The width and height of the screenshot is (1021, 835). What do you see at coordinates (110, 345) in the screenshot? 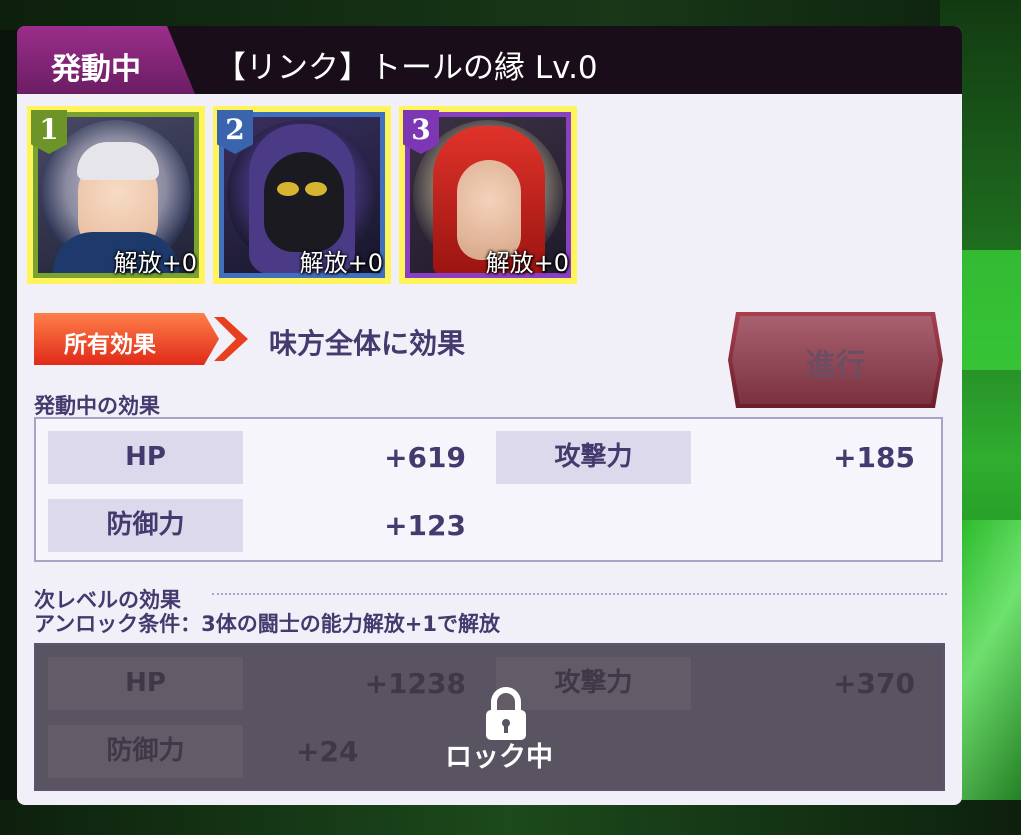
I see `owned-effect-label: 所有効果` at bounding box center [110, 345].